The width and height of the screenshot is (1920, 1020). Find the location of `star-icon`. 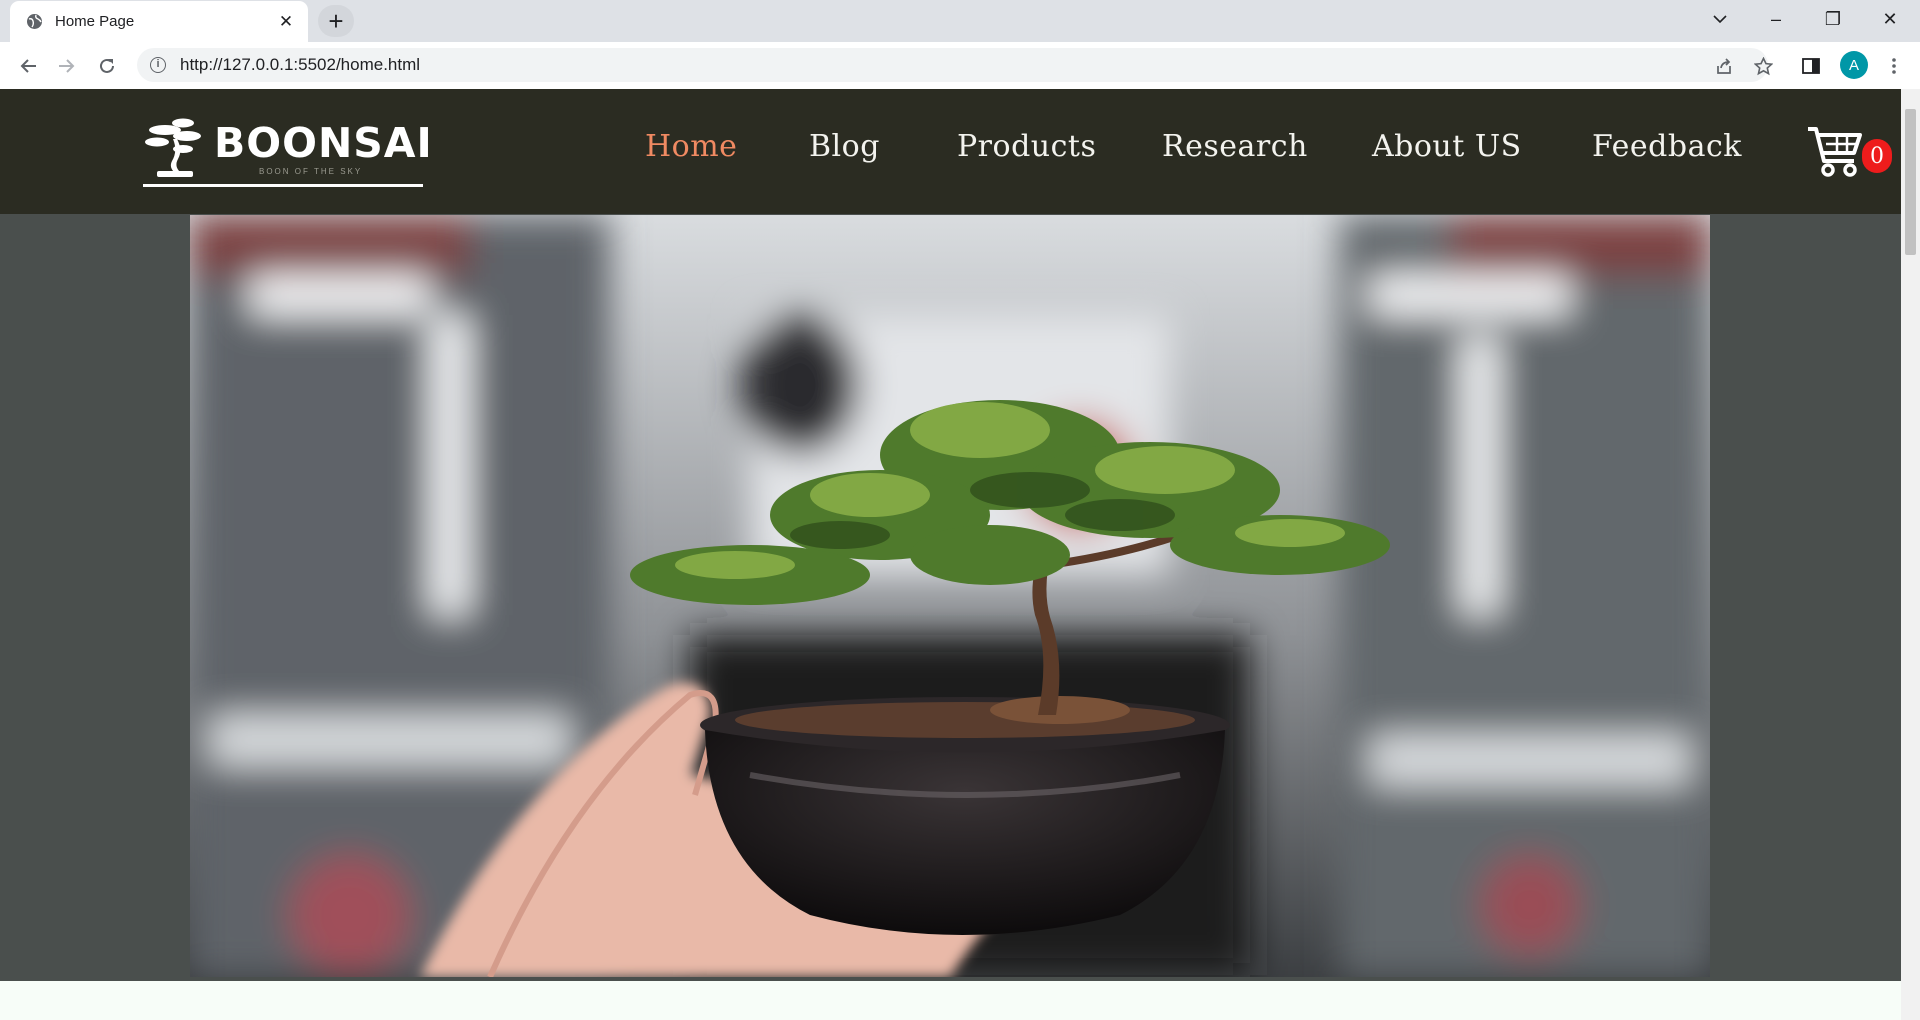

star-icon is located at coordinates (1763, 66).